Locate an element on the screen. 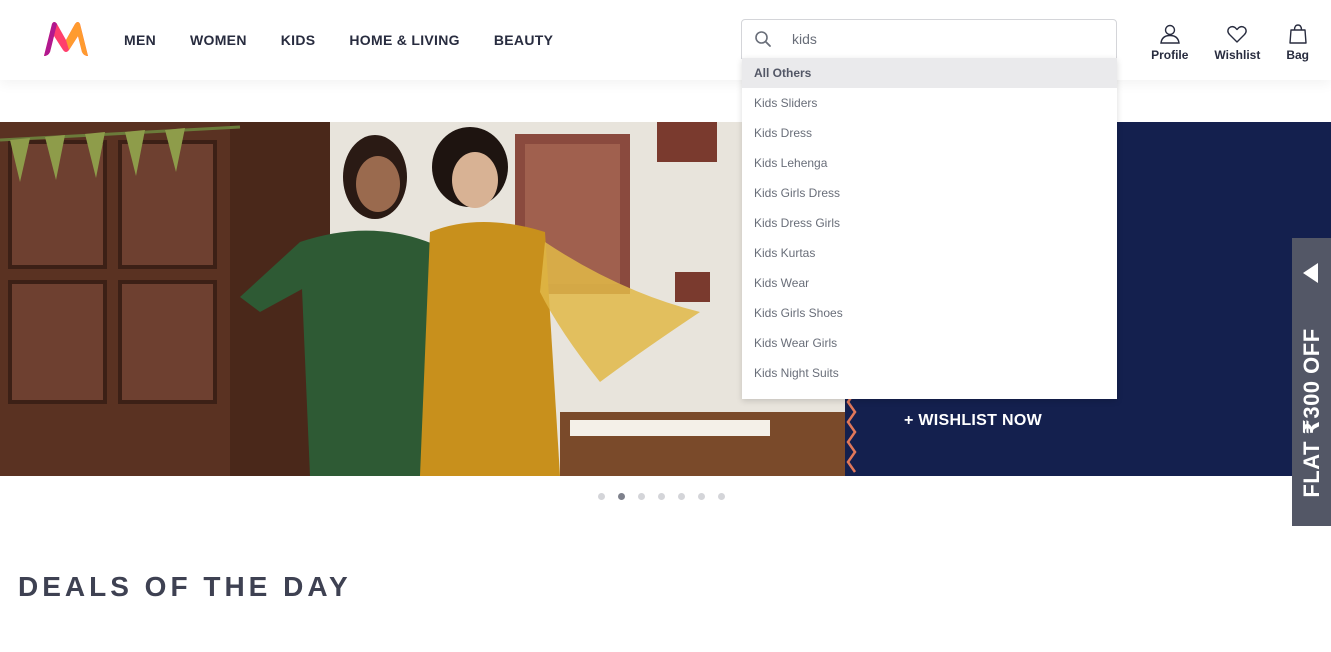 This screenshot has height=652, width=1331. main-nav: MEN WOMEN KIDS HOME & LIVING BEAUTY is located at coordinates (338, 40).